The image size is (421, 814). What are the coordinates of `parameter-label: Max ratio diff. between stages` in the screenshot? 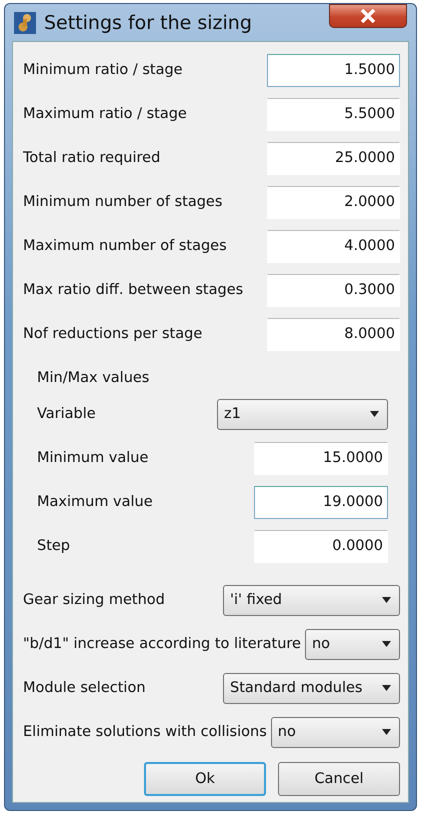 It's located at (133, 290).